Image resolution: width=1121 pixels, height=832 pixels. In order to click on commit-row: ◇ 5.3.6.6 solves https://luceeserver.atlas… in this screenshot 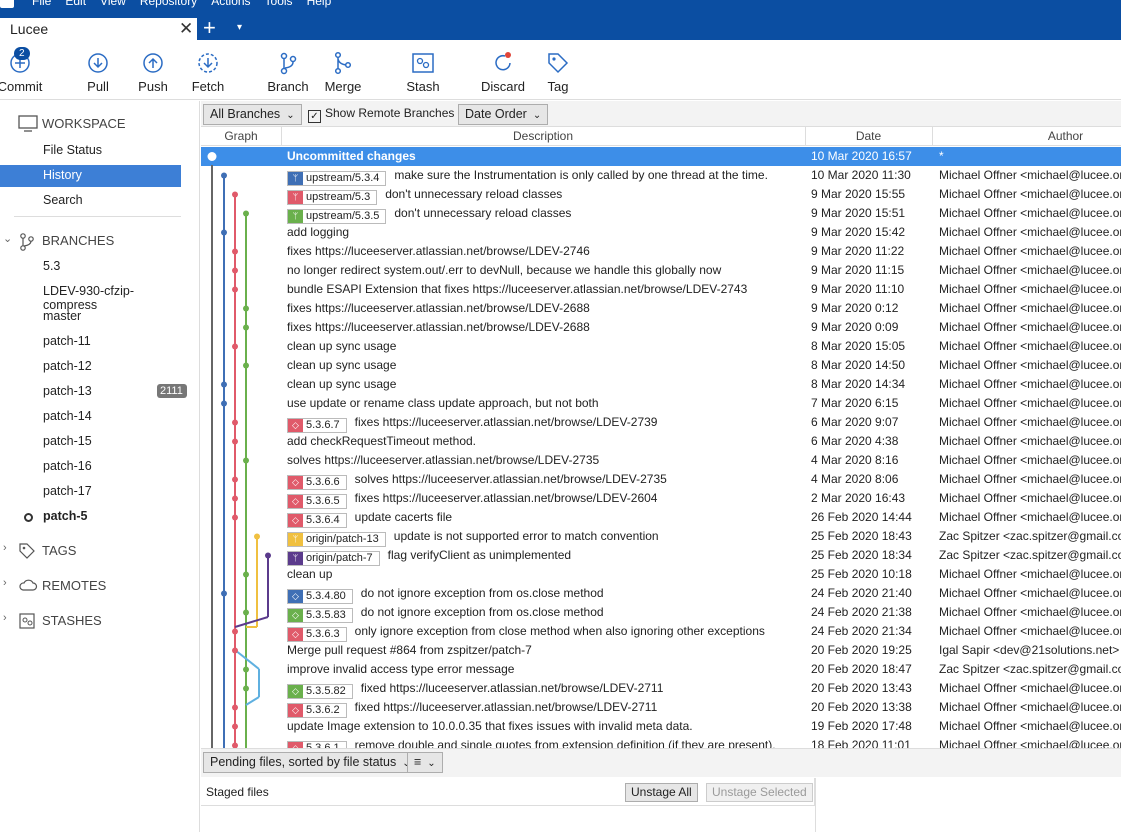, I will do `click(661, 480)`.